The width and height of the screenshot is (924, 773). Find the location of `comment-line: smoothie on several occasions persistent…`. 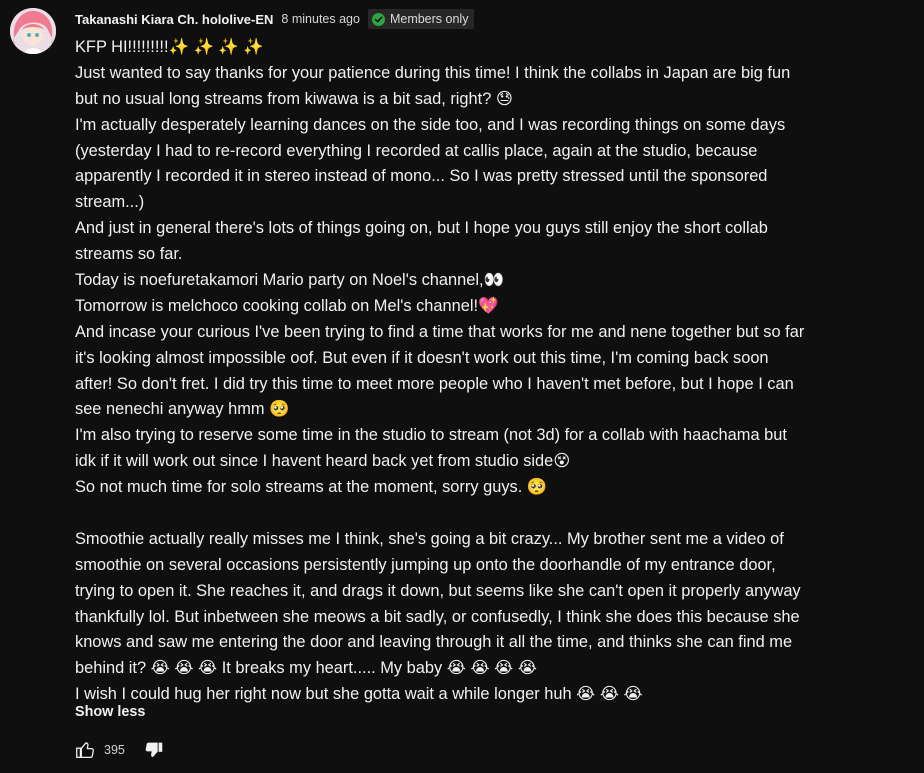

comment-line: smoothie on several occasions persistent… is located at coordinates (425, 564).